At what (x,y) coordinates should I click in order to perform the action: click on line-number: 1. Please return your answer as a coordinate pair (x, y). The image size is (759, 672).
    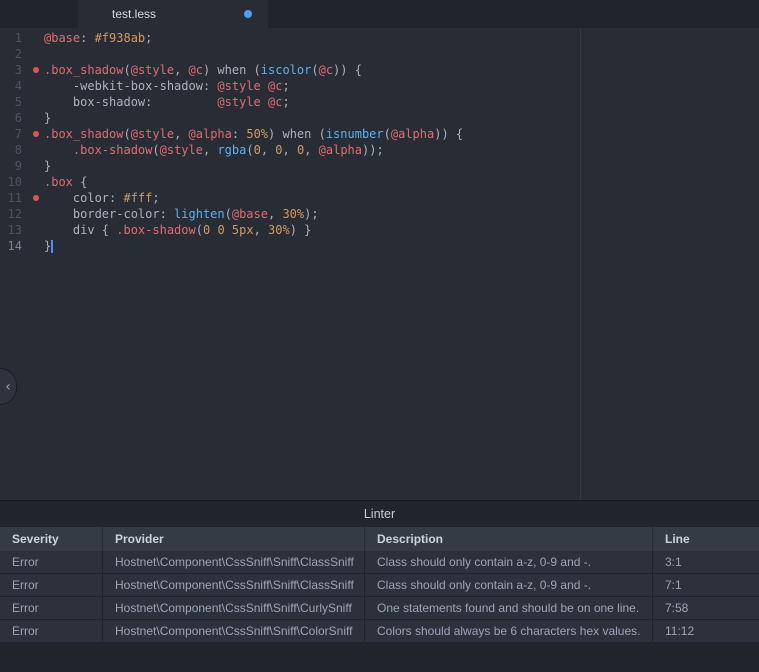
    Looking at the image, I should click on (12, 38).